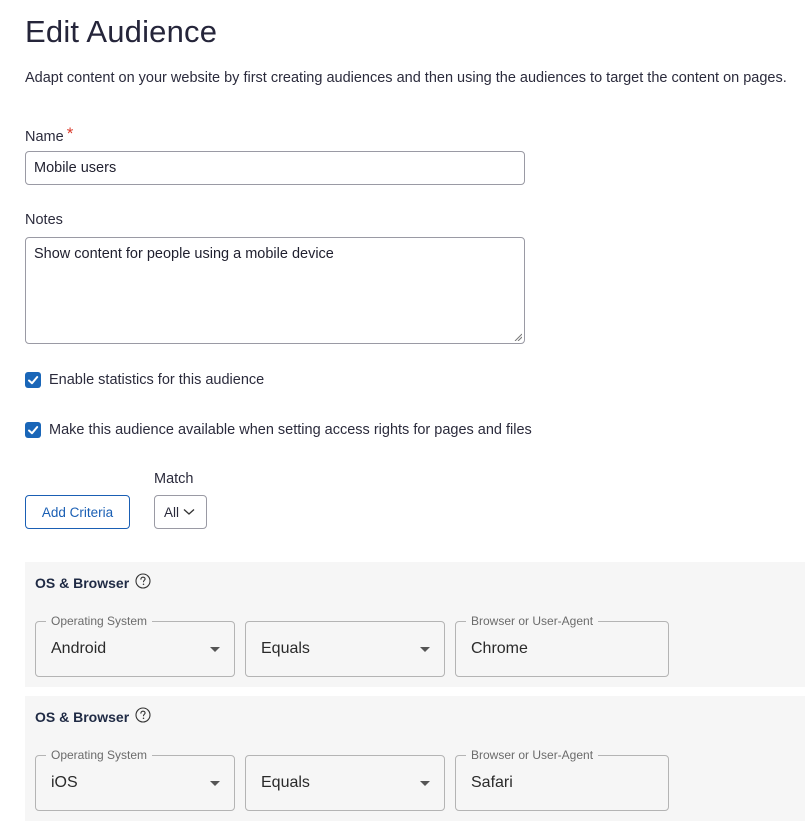  I want to click on browser-agent-value: Safari, so click(492, 782).